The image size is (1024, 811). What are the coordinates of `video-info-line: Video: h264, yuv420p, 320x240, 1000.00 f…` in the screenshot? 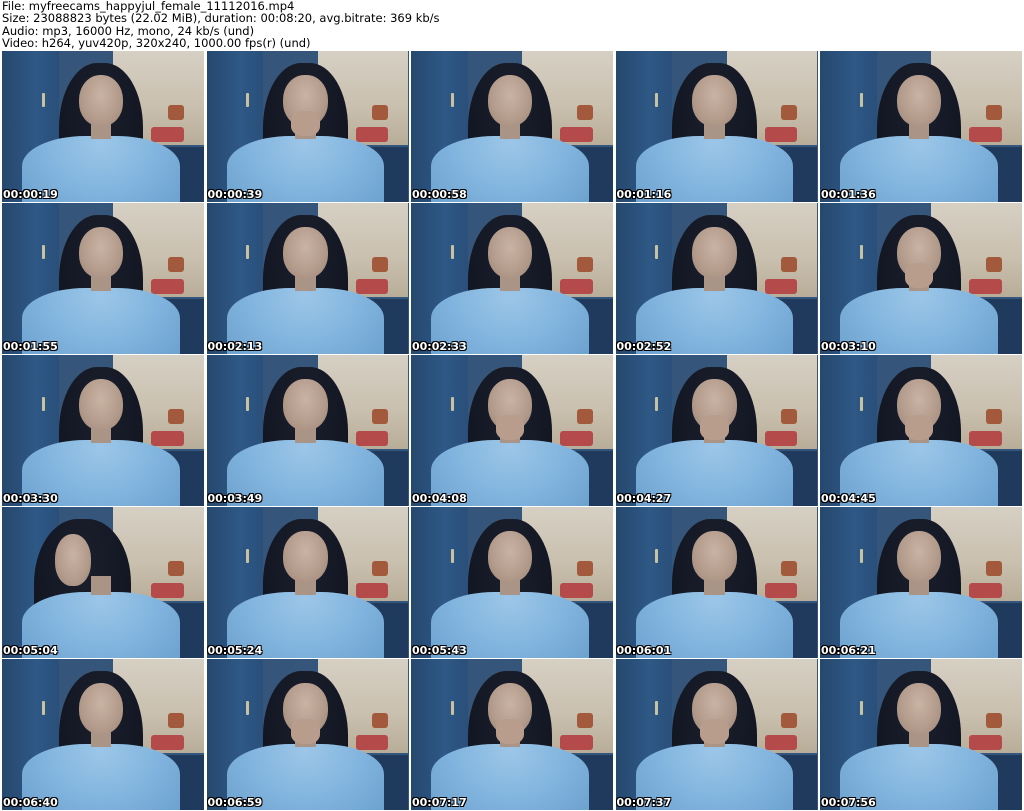 It's located at (156, 43).